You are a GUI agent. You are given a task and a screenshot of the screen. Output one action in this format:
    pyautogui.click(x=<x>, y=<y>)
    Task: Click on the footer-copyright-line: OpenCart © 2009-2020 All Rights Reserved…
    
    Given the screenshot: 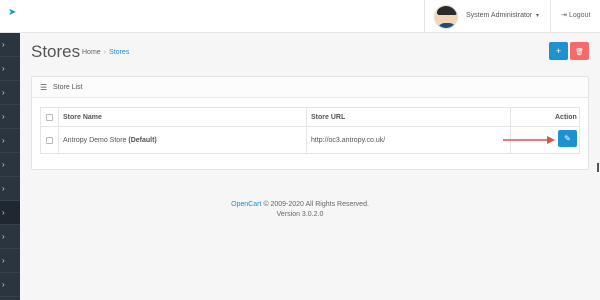 What is the action you would take?
    pyautogui.click(x=300, y=205)
    